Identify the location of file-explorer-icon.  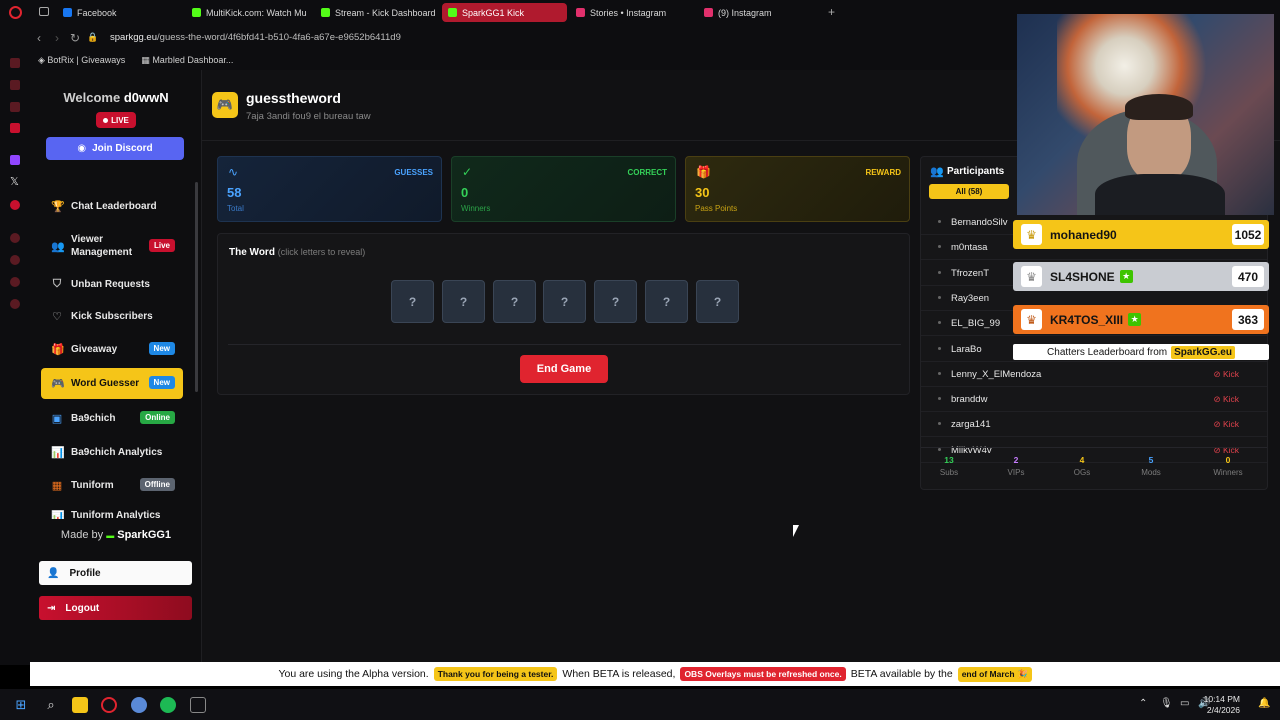
(80, 705).